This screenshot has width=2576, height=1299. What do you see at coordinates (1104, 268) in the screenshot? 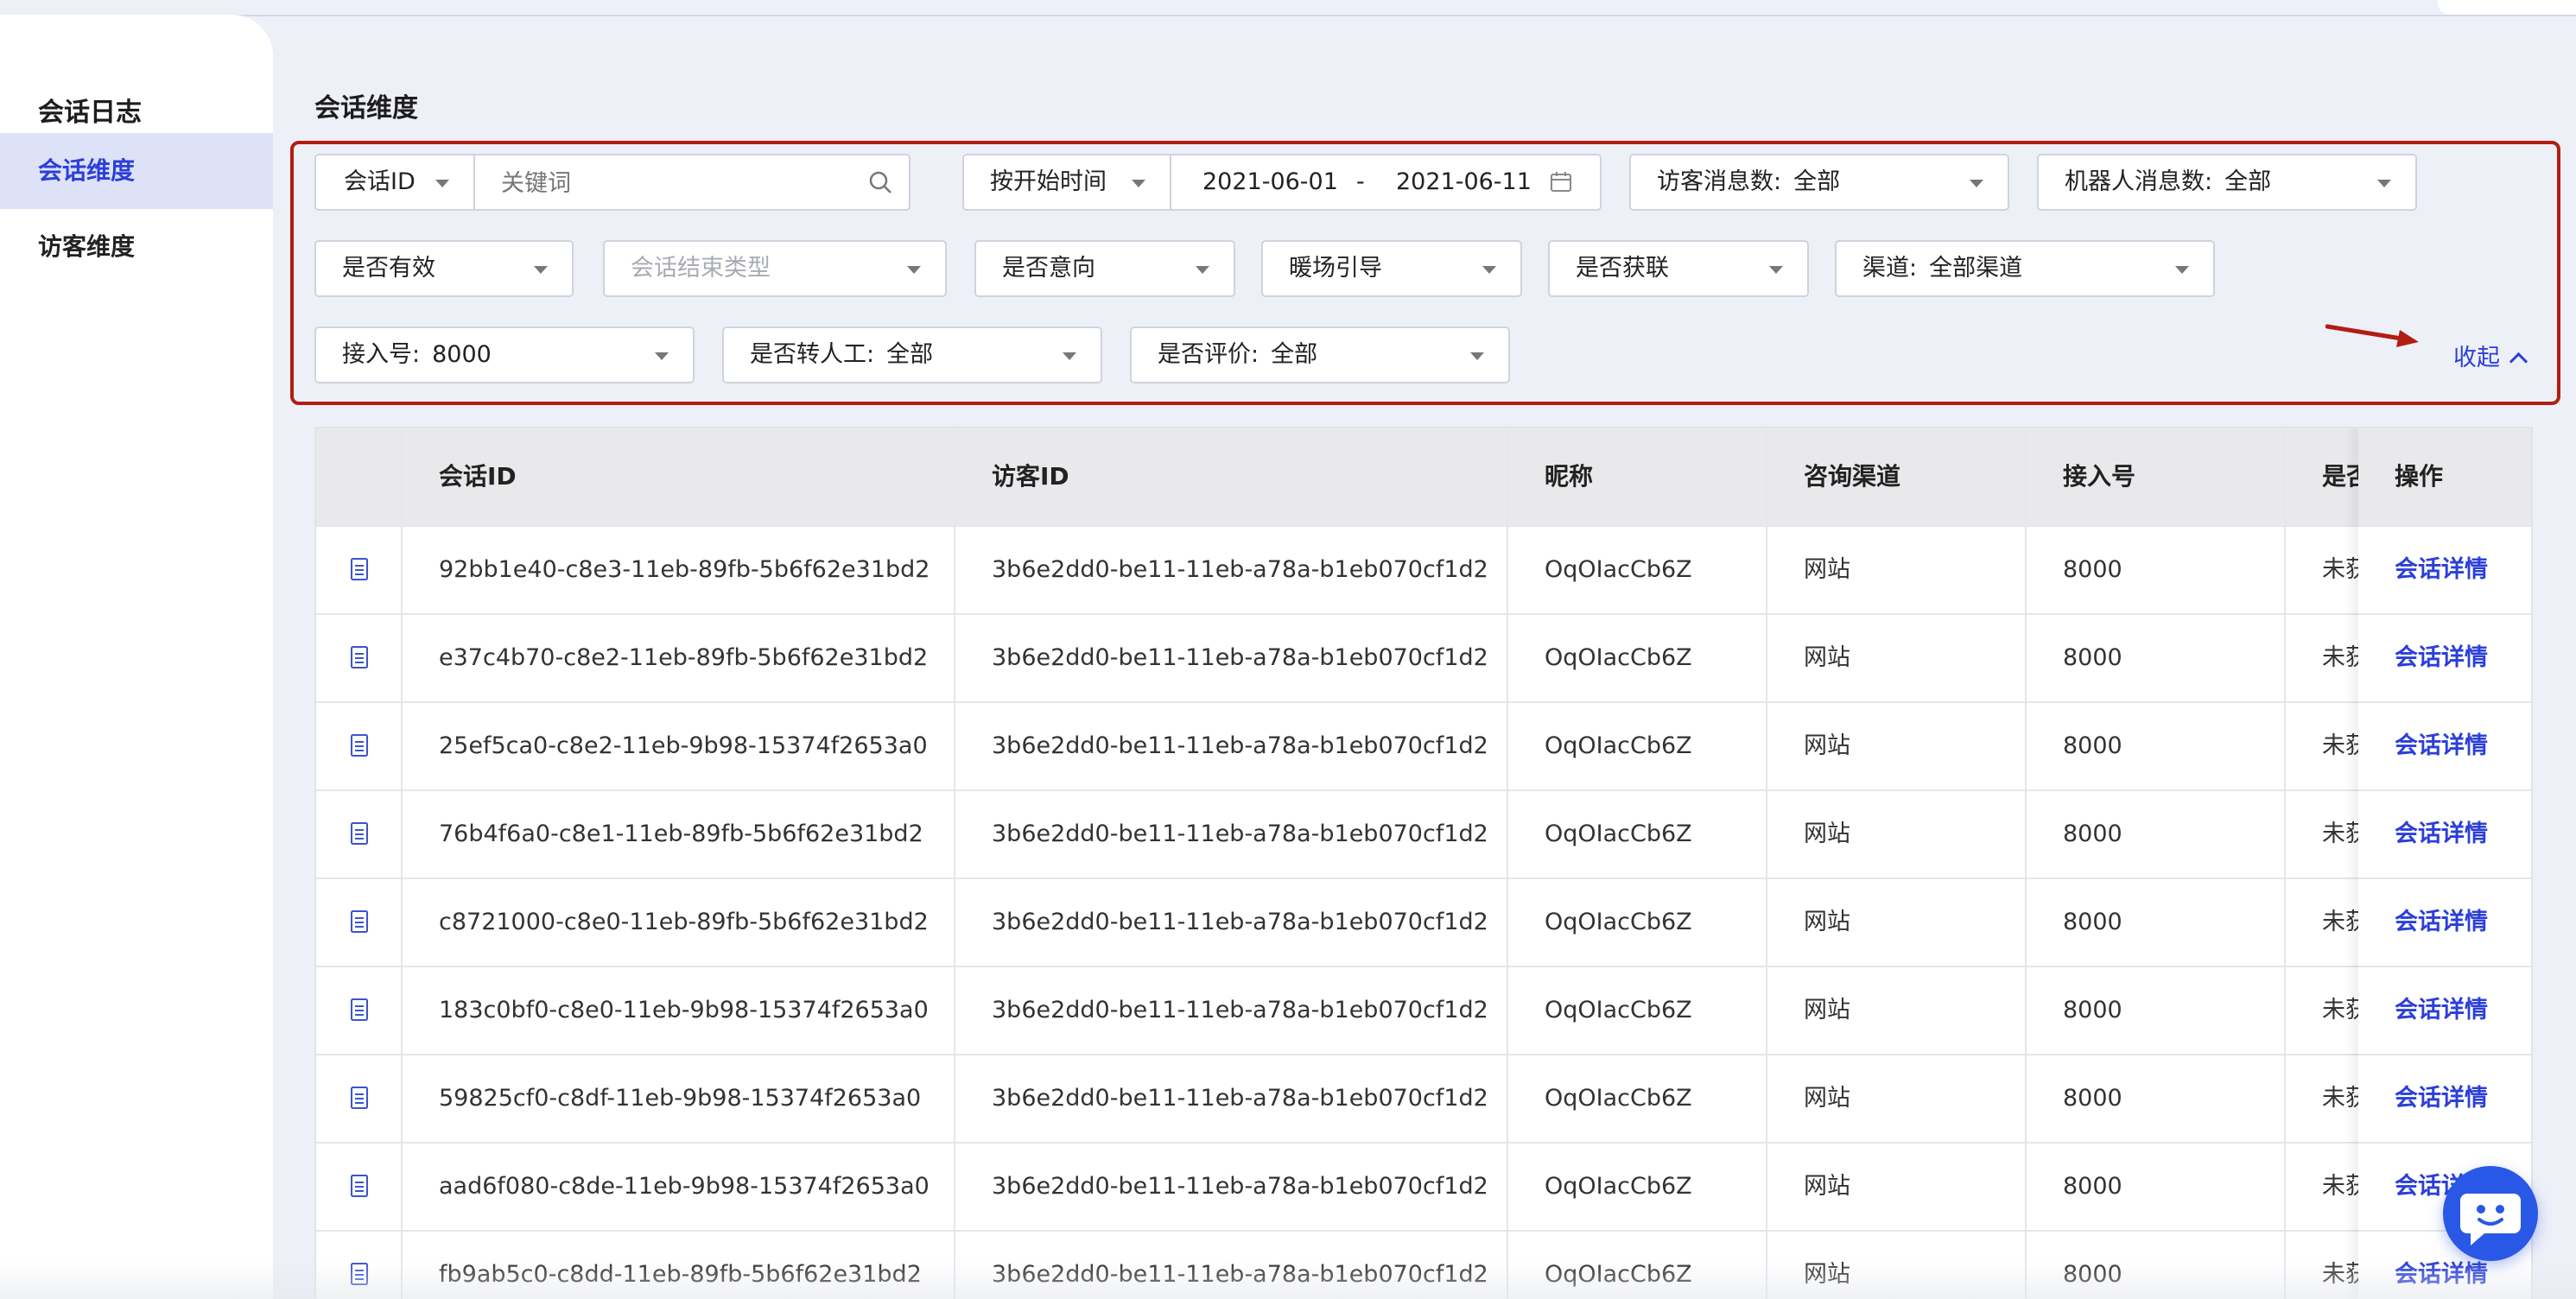
I see `is-intent-select: 是否意向` at bounding box center [1104, 268].